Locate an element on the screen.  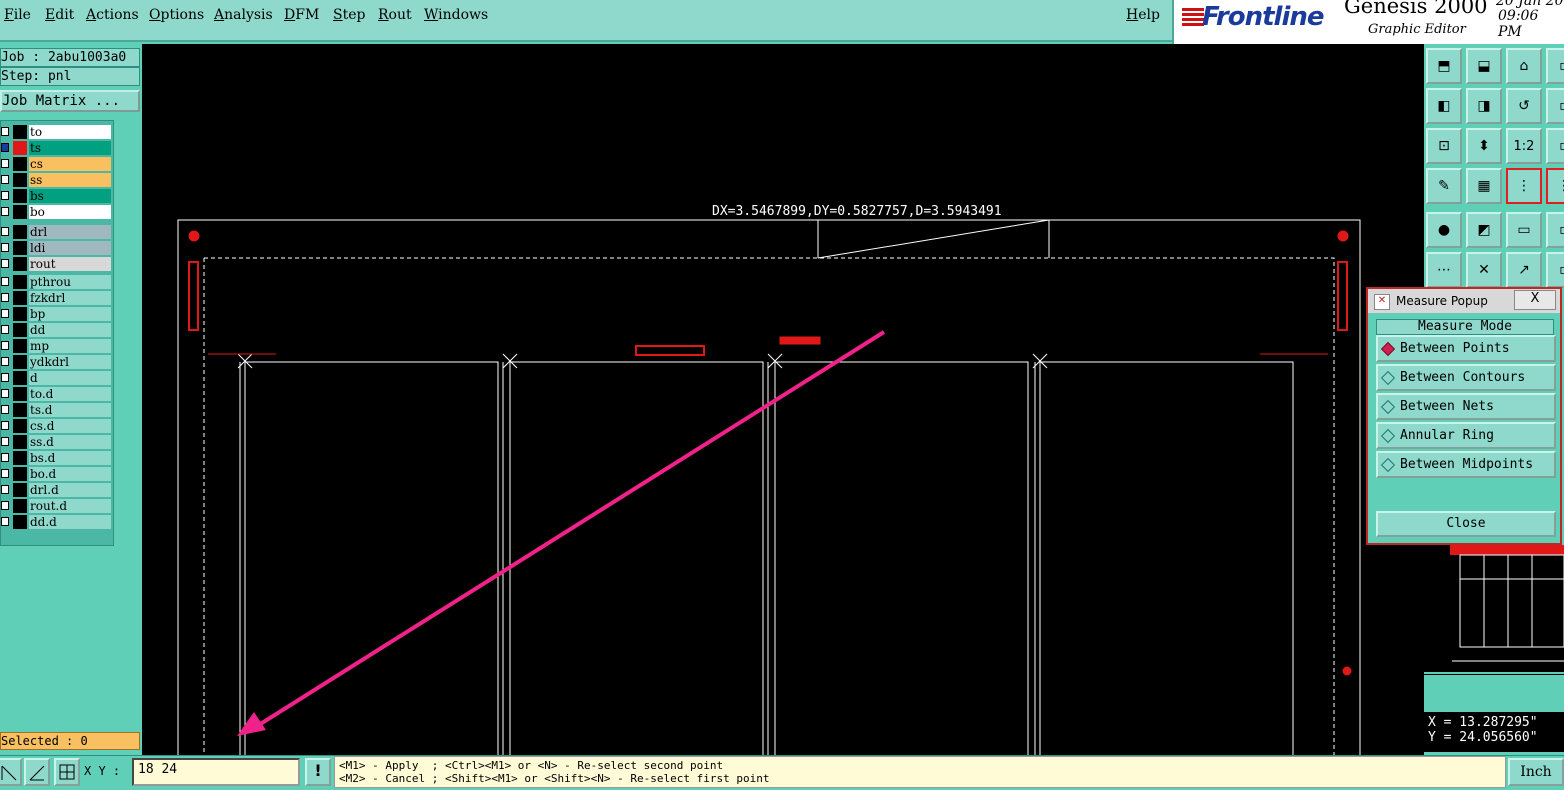
layer-row-rout: rout is located at coordinates (57, 264).